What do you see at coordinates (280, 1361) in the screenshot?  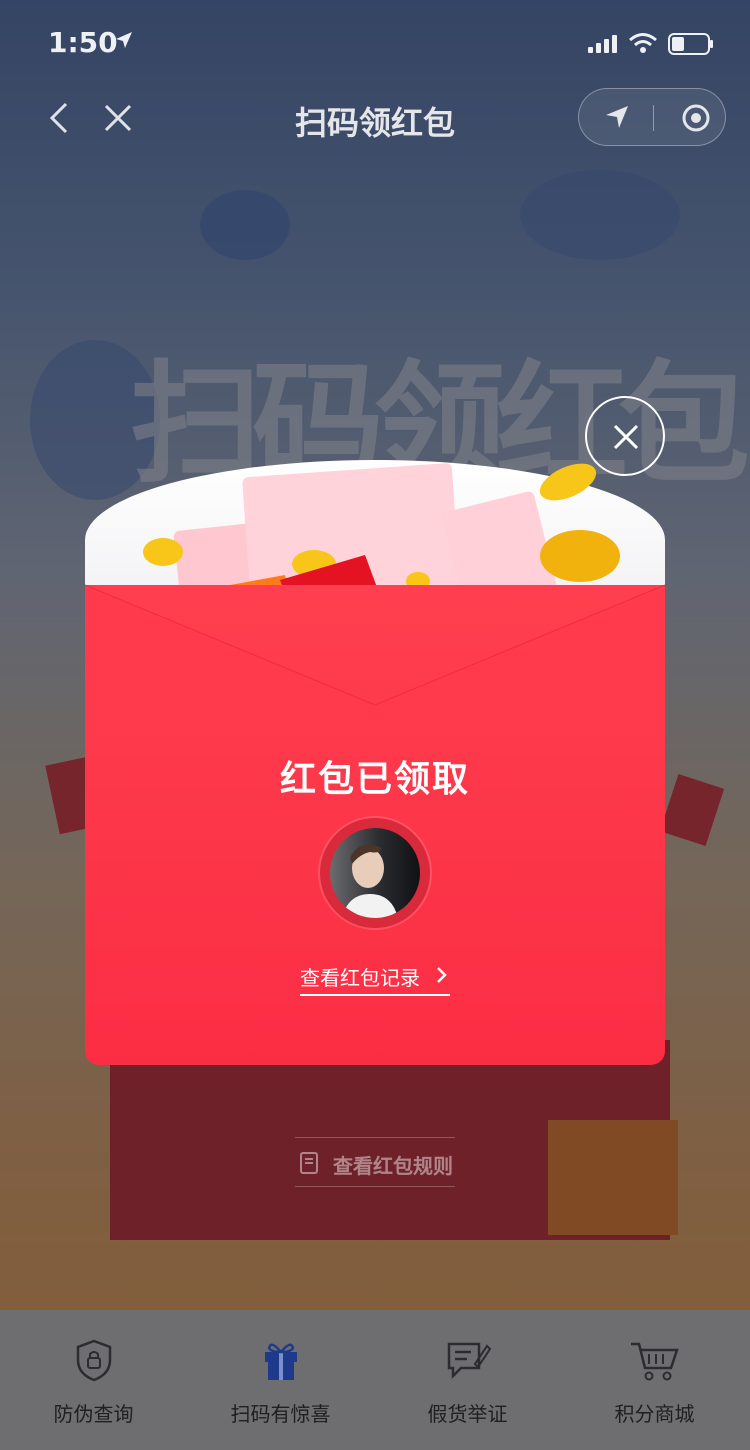 I see `gift-icon` at bounding box center [280, 1361].